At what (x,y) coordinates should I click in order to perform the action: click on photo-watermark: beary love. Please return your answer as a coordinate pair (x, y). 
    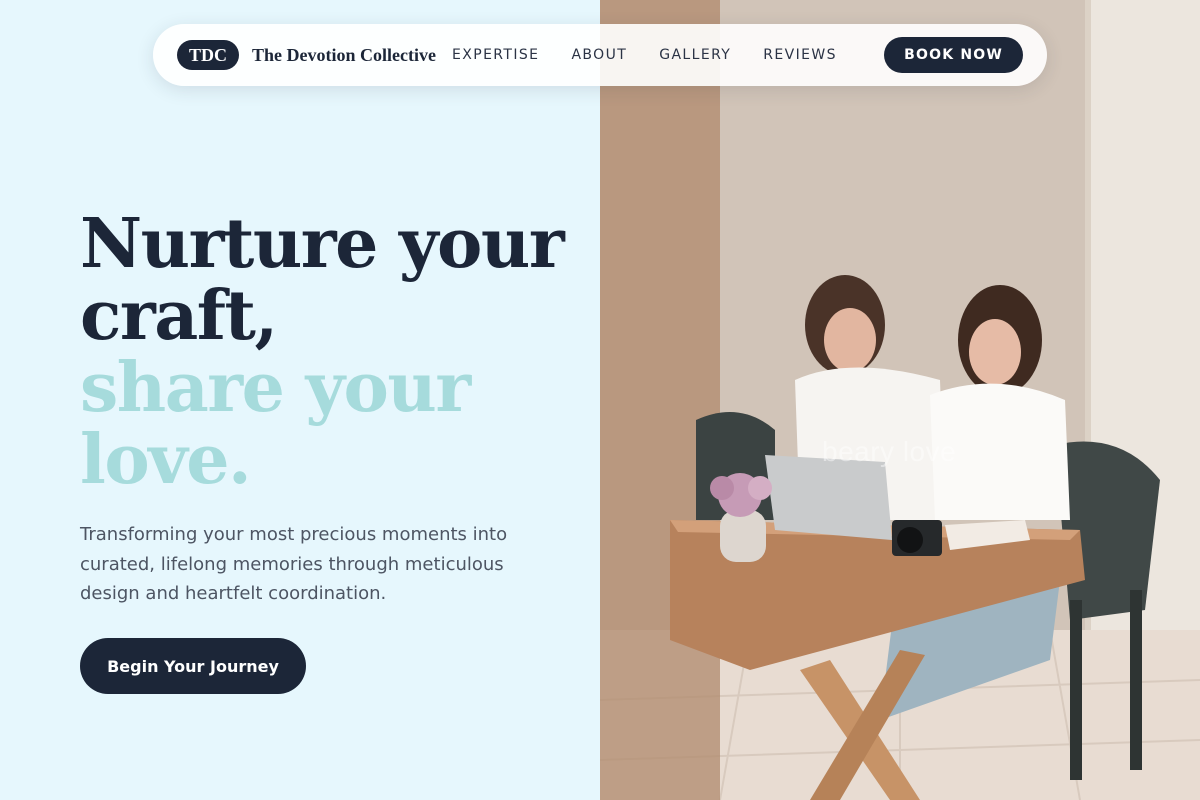
    Looking at the image, I should click on (889, 451).